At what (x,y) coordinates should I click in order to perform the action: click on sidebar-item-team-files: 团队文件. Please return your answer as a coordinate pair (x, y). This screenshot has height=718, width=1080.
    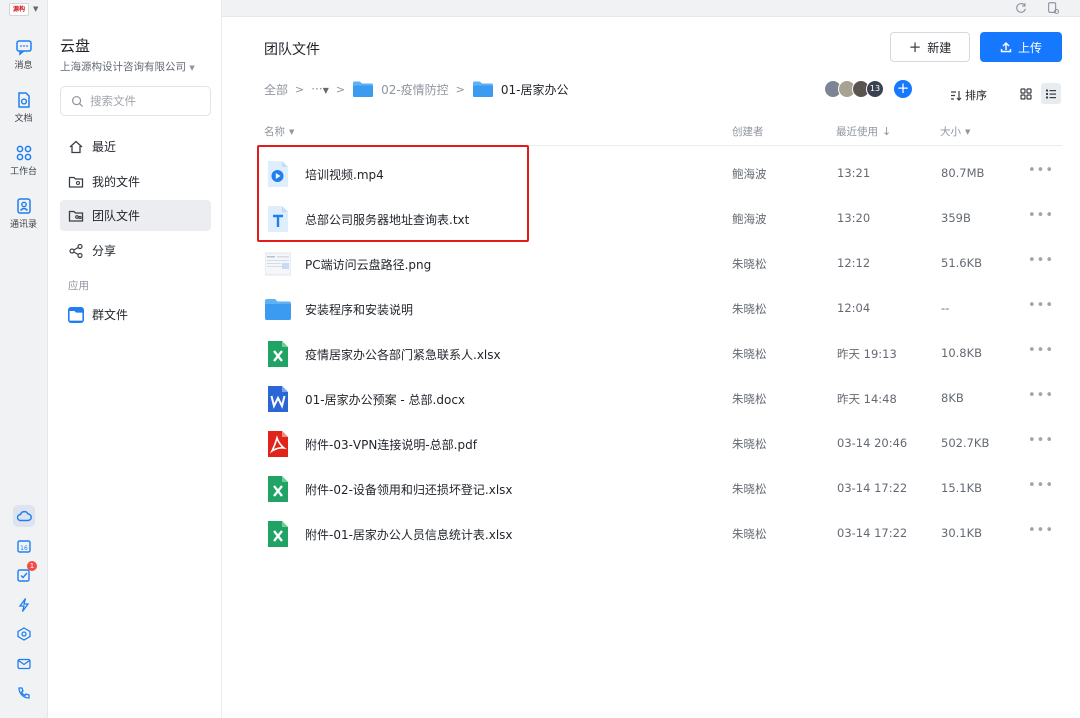
    Looking at the image, I should click on (135, 215).